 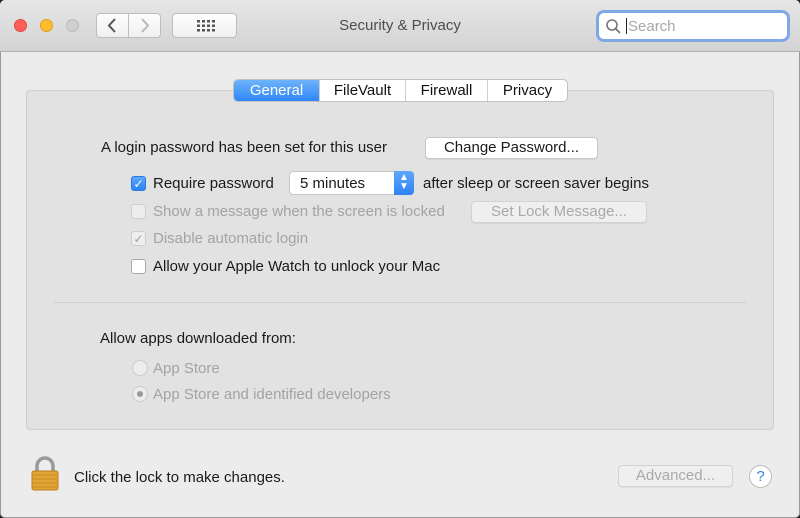 I want to click on stepper-arrows-icon: ▲ ▼, so click(x=404, y=183).